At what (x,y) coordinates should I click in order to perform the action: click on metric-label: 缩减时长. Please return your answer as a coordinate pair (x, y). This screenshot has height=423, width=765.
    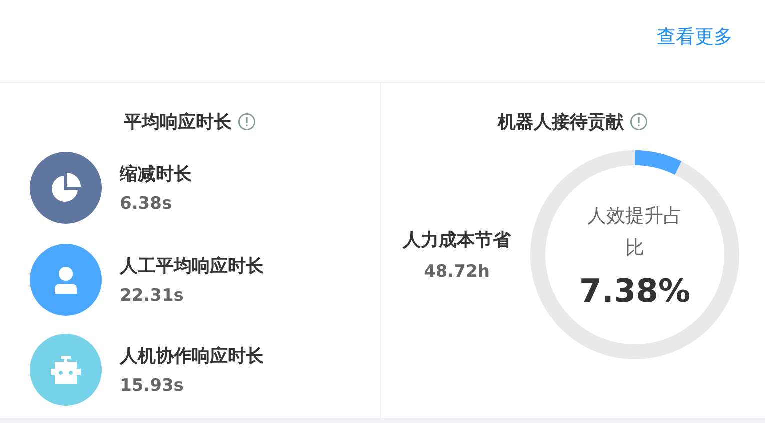
    Looking at the image, I should click on (156, 174).